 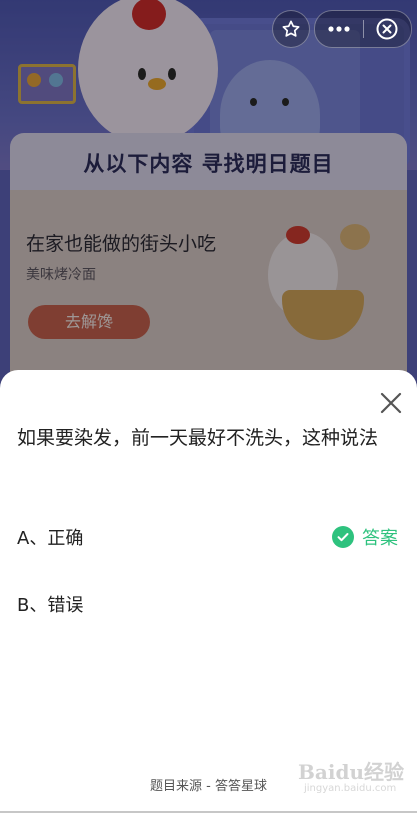 I want to click on close-circle-icon, so click(x=387, y=29).